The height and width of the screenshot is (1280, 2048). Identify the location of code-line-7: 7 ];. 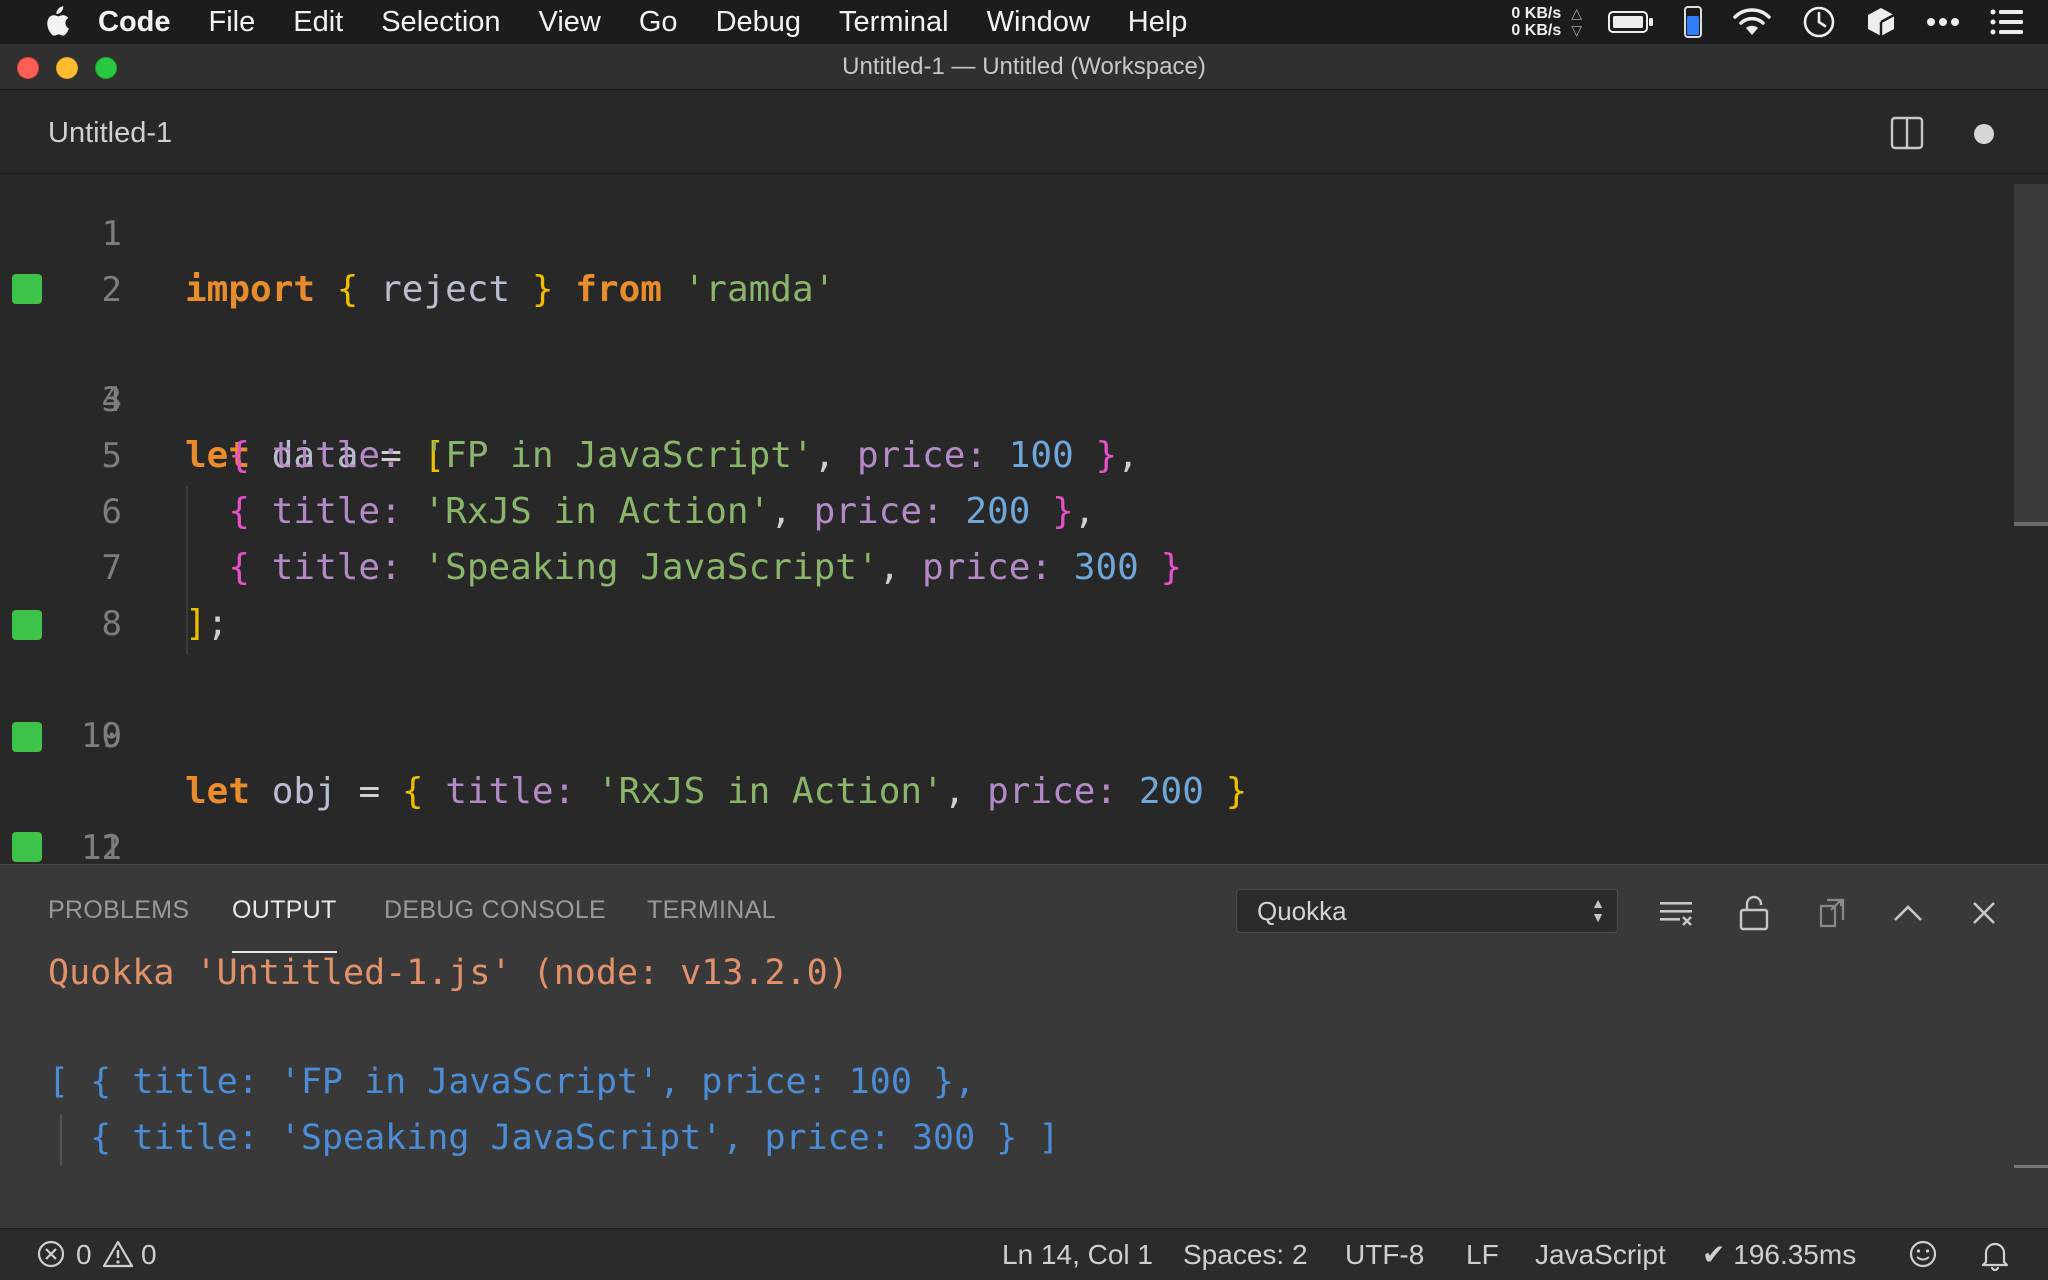
(1005, 564).